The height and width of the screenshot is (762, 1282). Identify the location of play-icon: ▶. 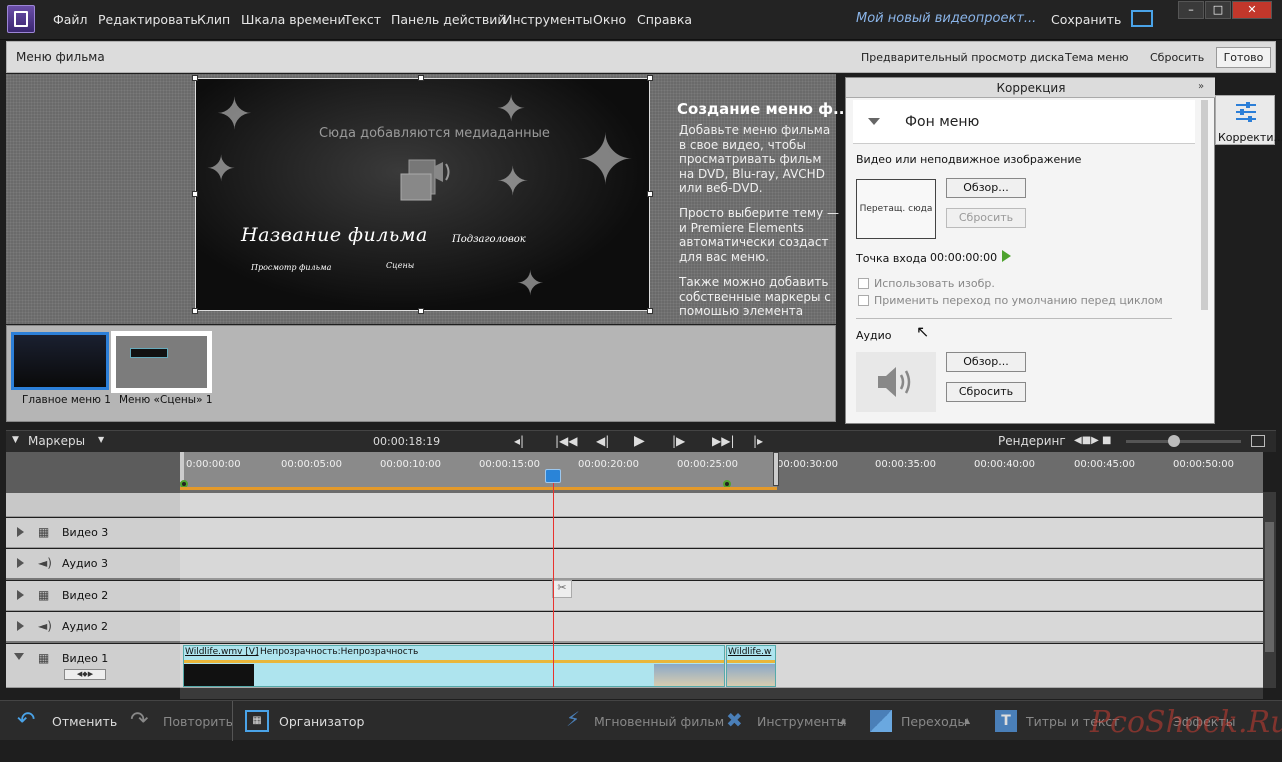
(639, 441).